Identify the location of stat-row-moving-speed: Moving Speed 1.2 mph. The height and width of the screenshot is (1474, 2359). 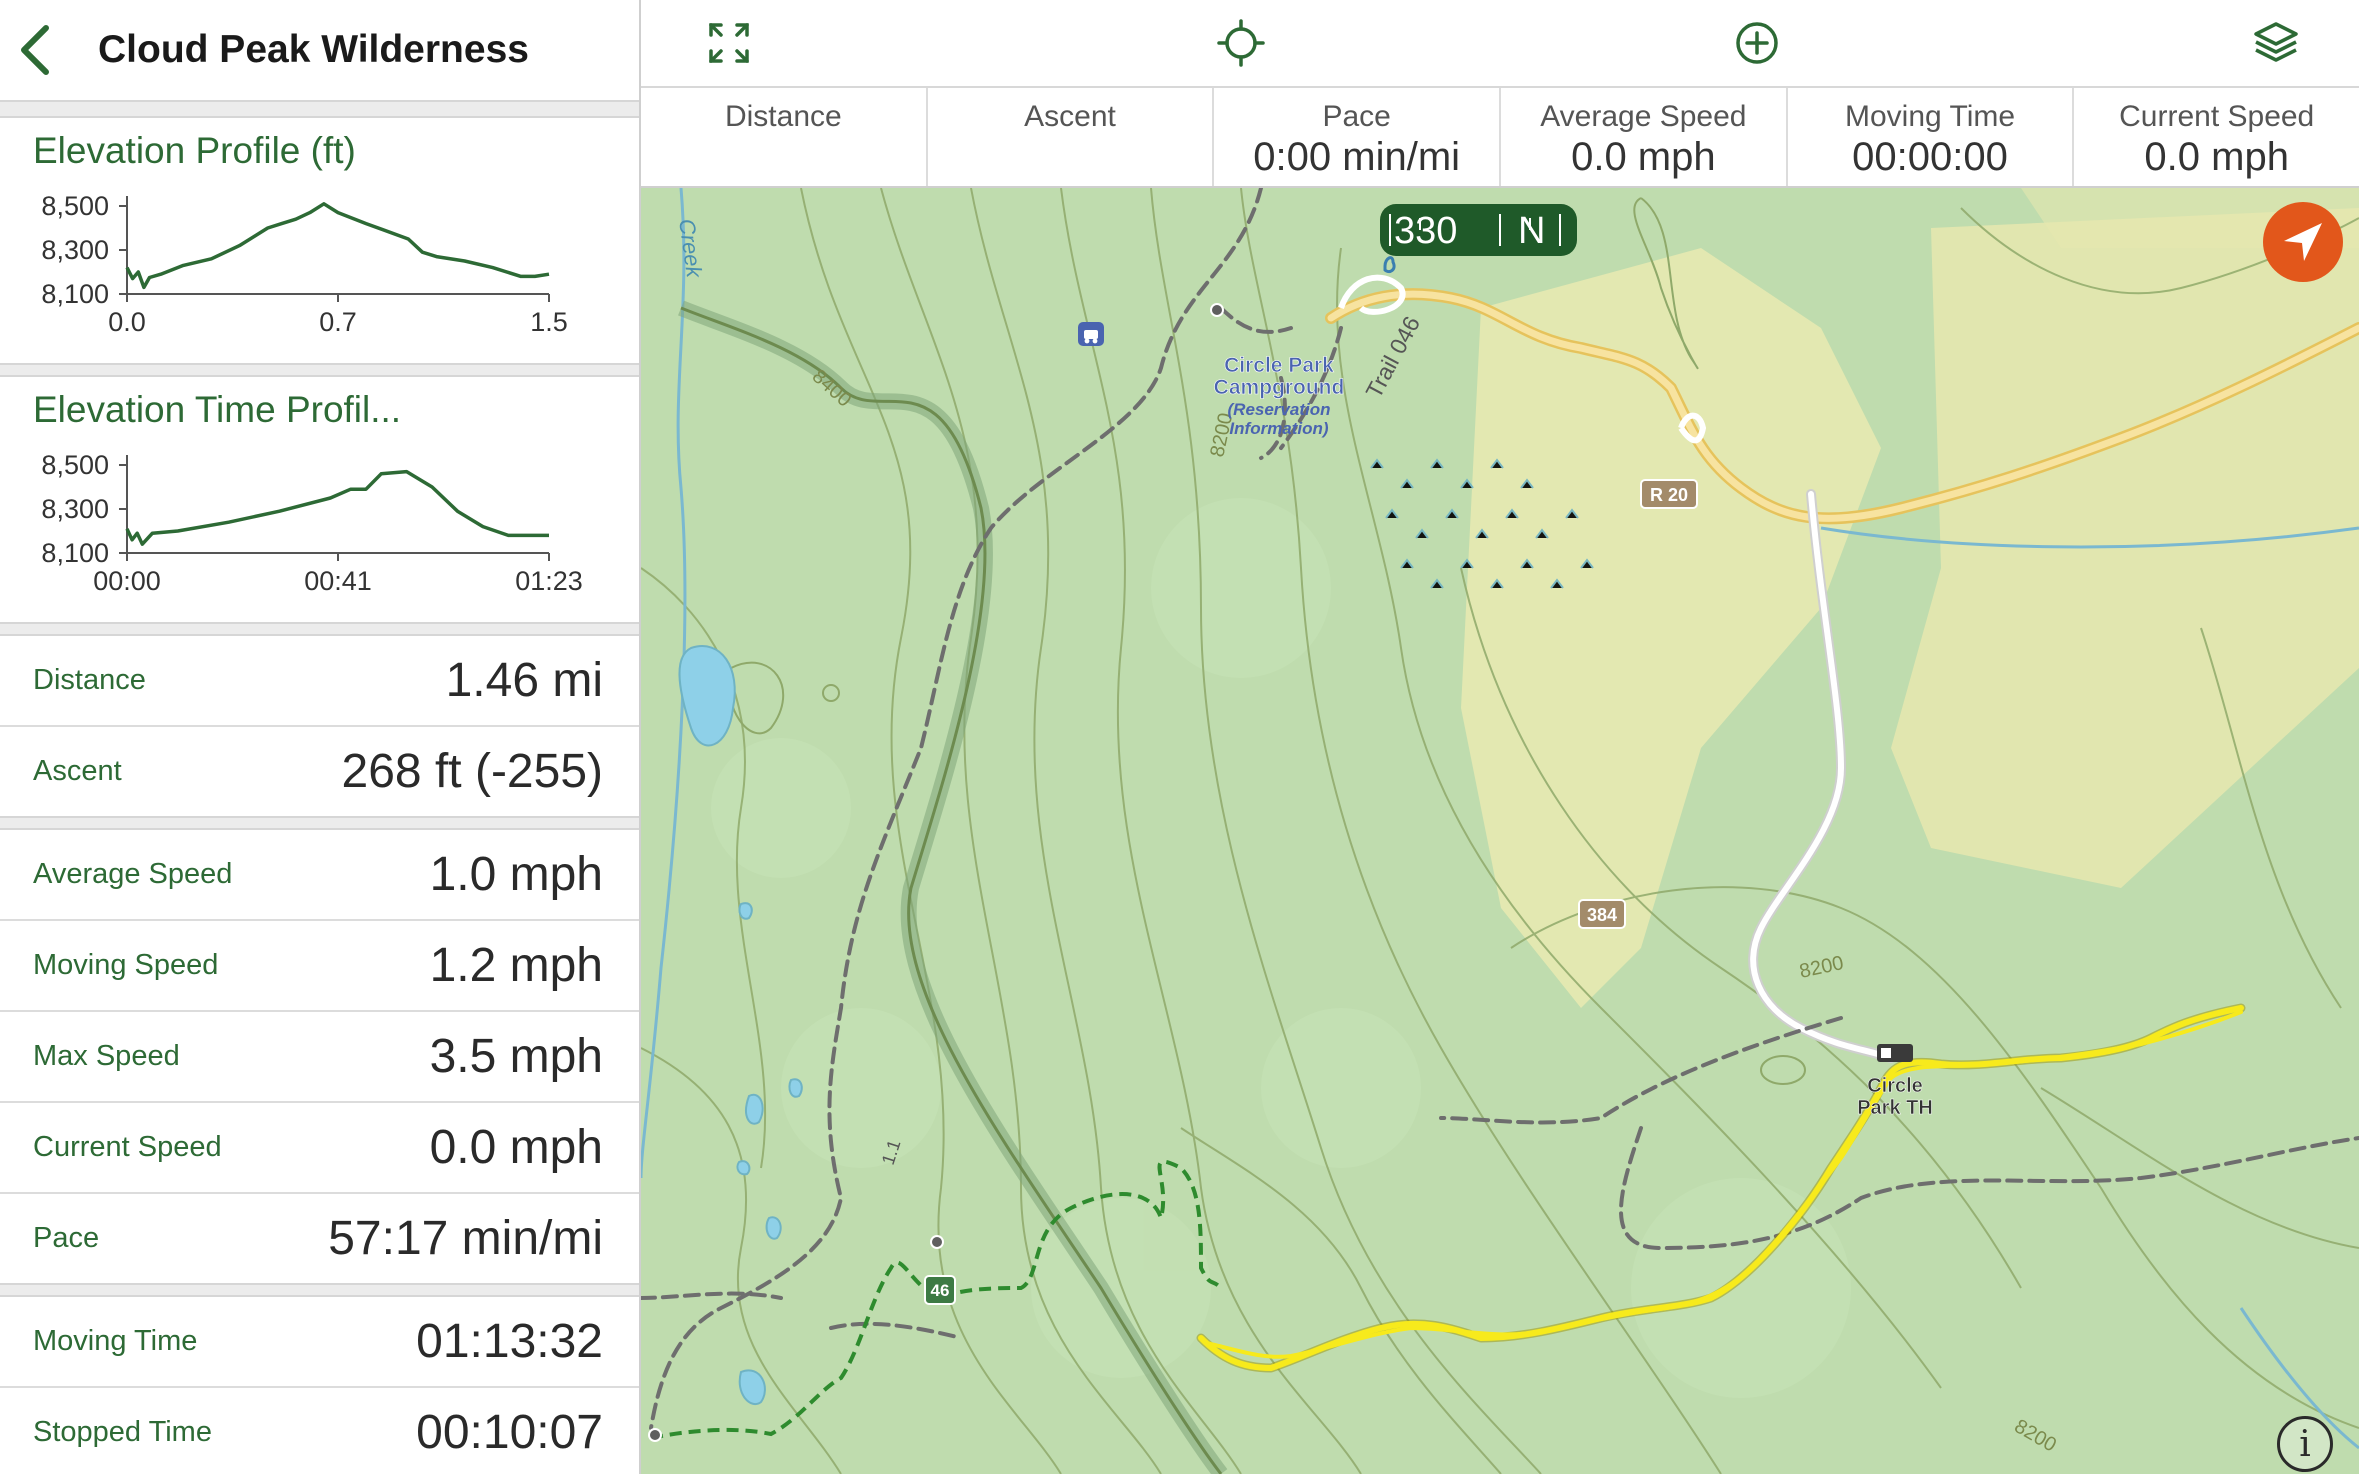
(319, 966).